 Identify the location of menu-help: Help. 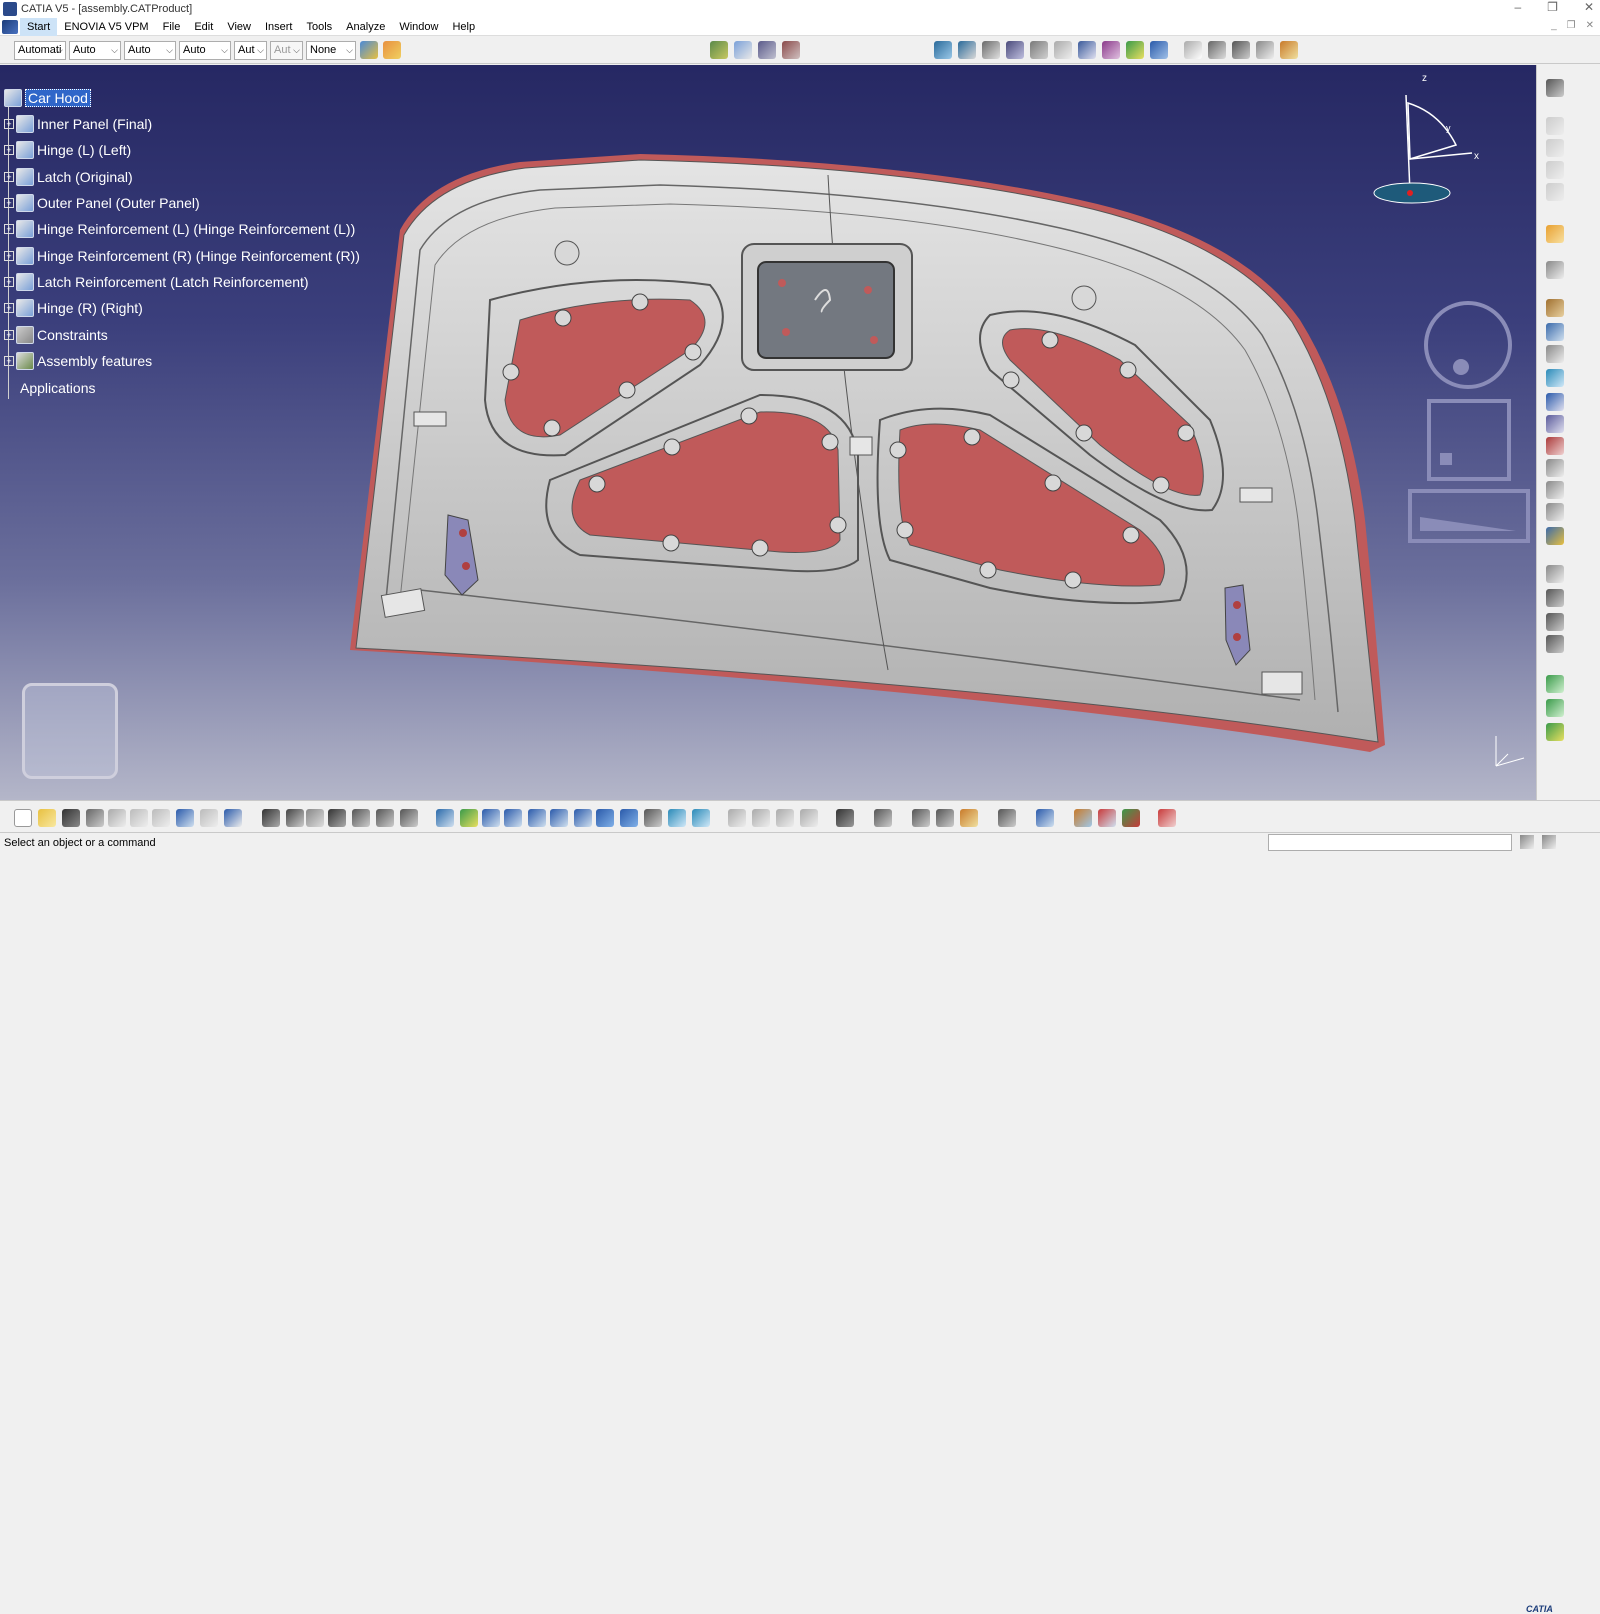
(463, 27).